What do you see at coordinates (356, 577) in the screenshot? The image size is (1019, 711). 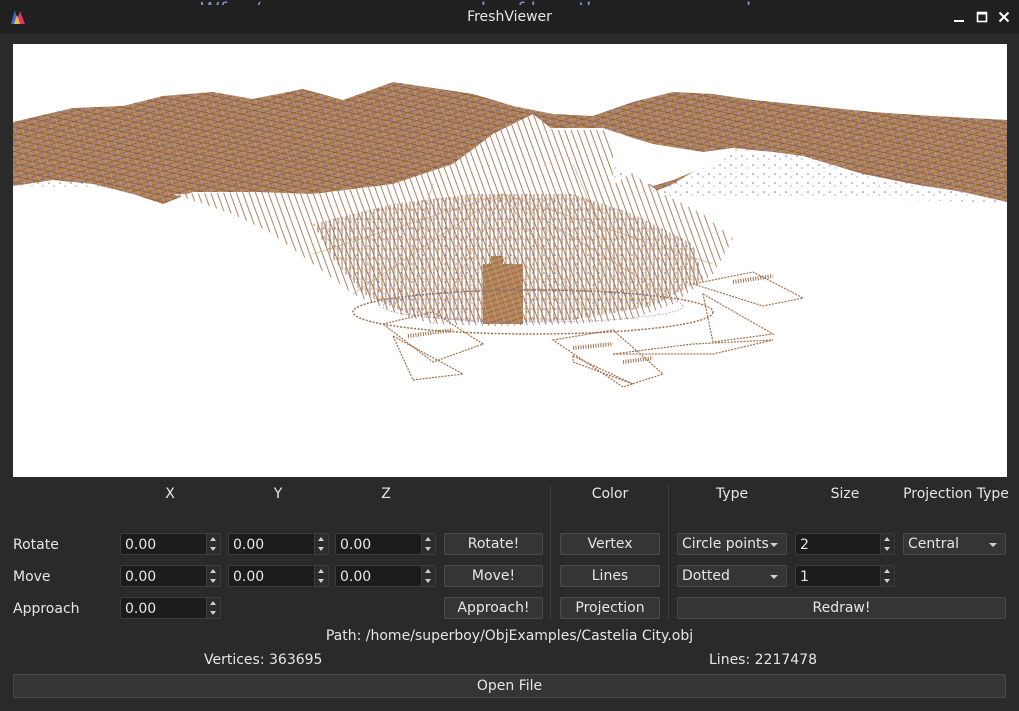 I see `move-z-value: 0.00` at bounding box center [356, 577].